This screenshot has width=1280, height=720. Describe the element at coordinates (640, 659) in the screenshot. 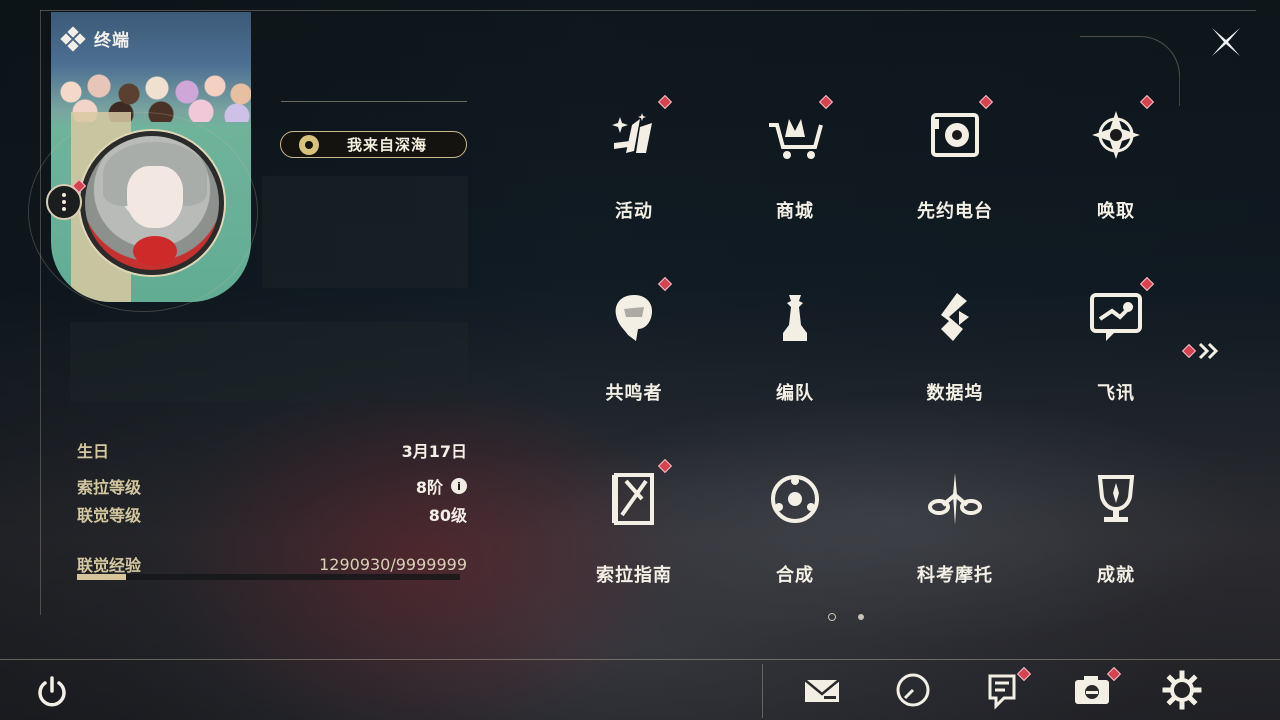

I see `bottom-bar-line` at that location.